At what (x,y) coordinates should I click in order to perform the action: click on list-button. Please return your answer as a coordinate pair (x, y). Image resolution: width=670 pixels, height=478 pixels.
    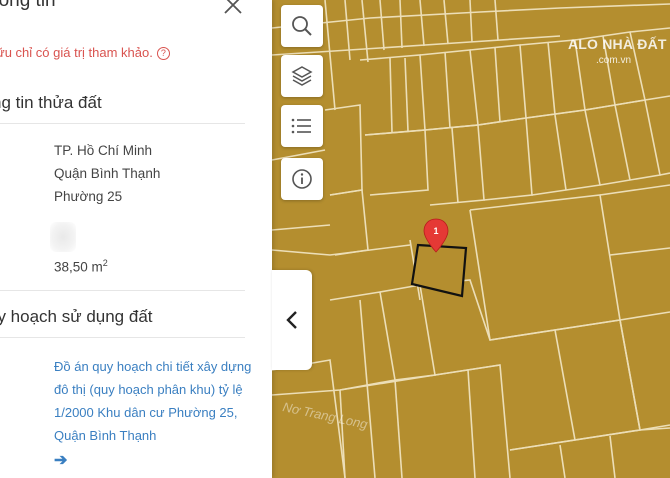
    Looking at the image, I should click on (302, 126).